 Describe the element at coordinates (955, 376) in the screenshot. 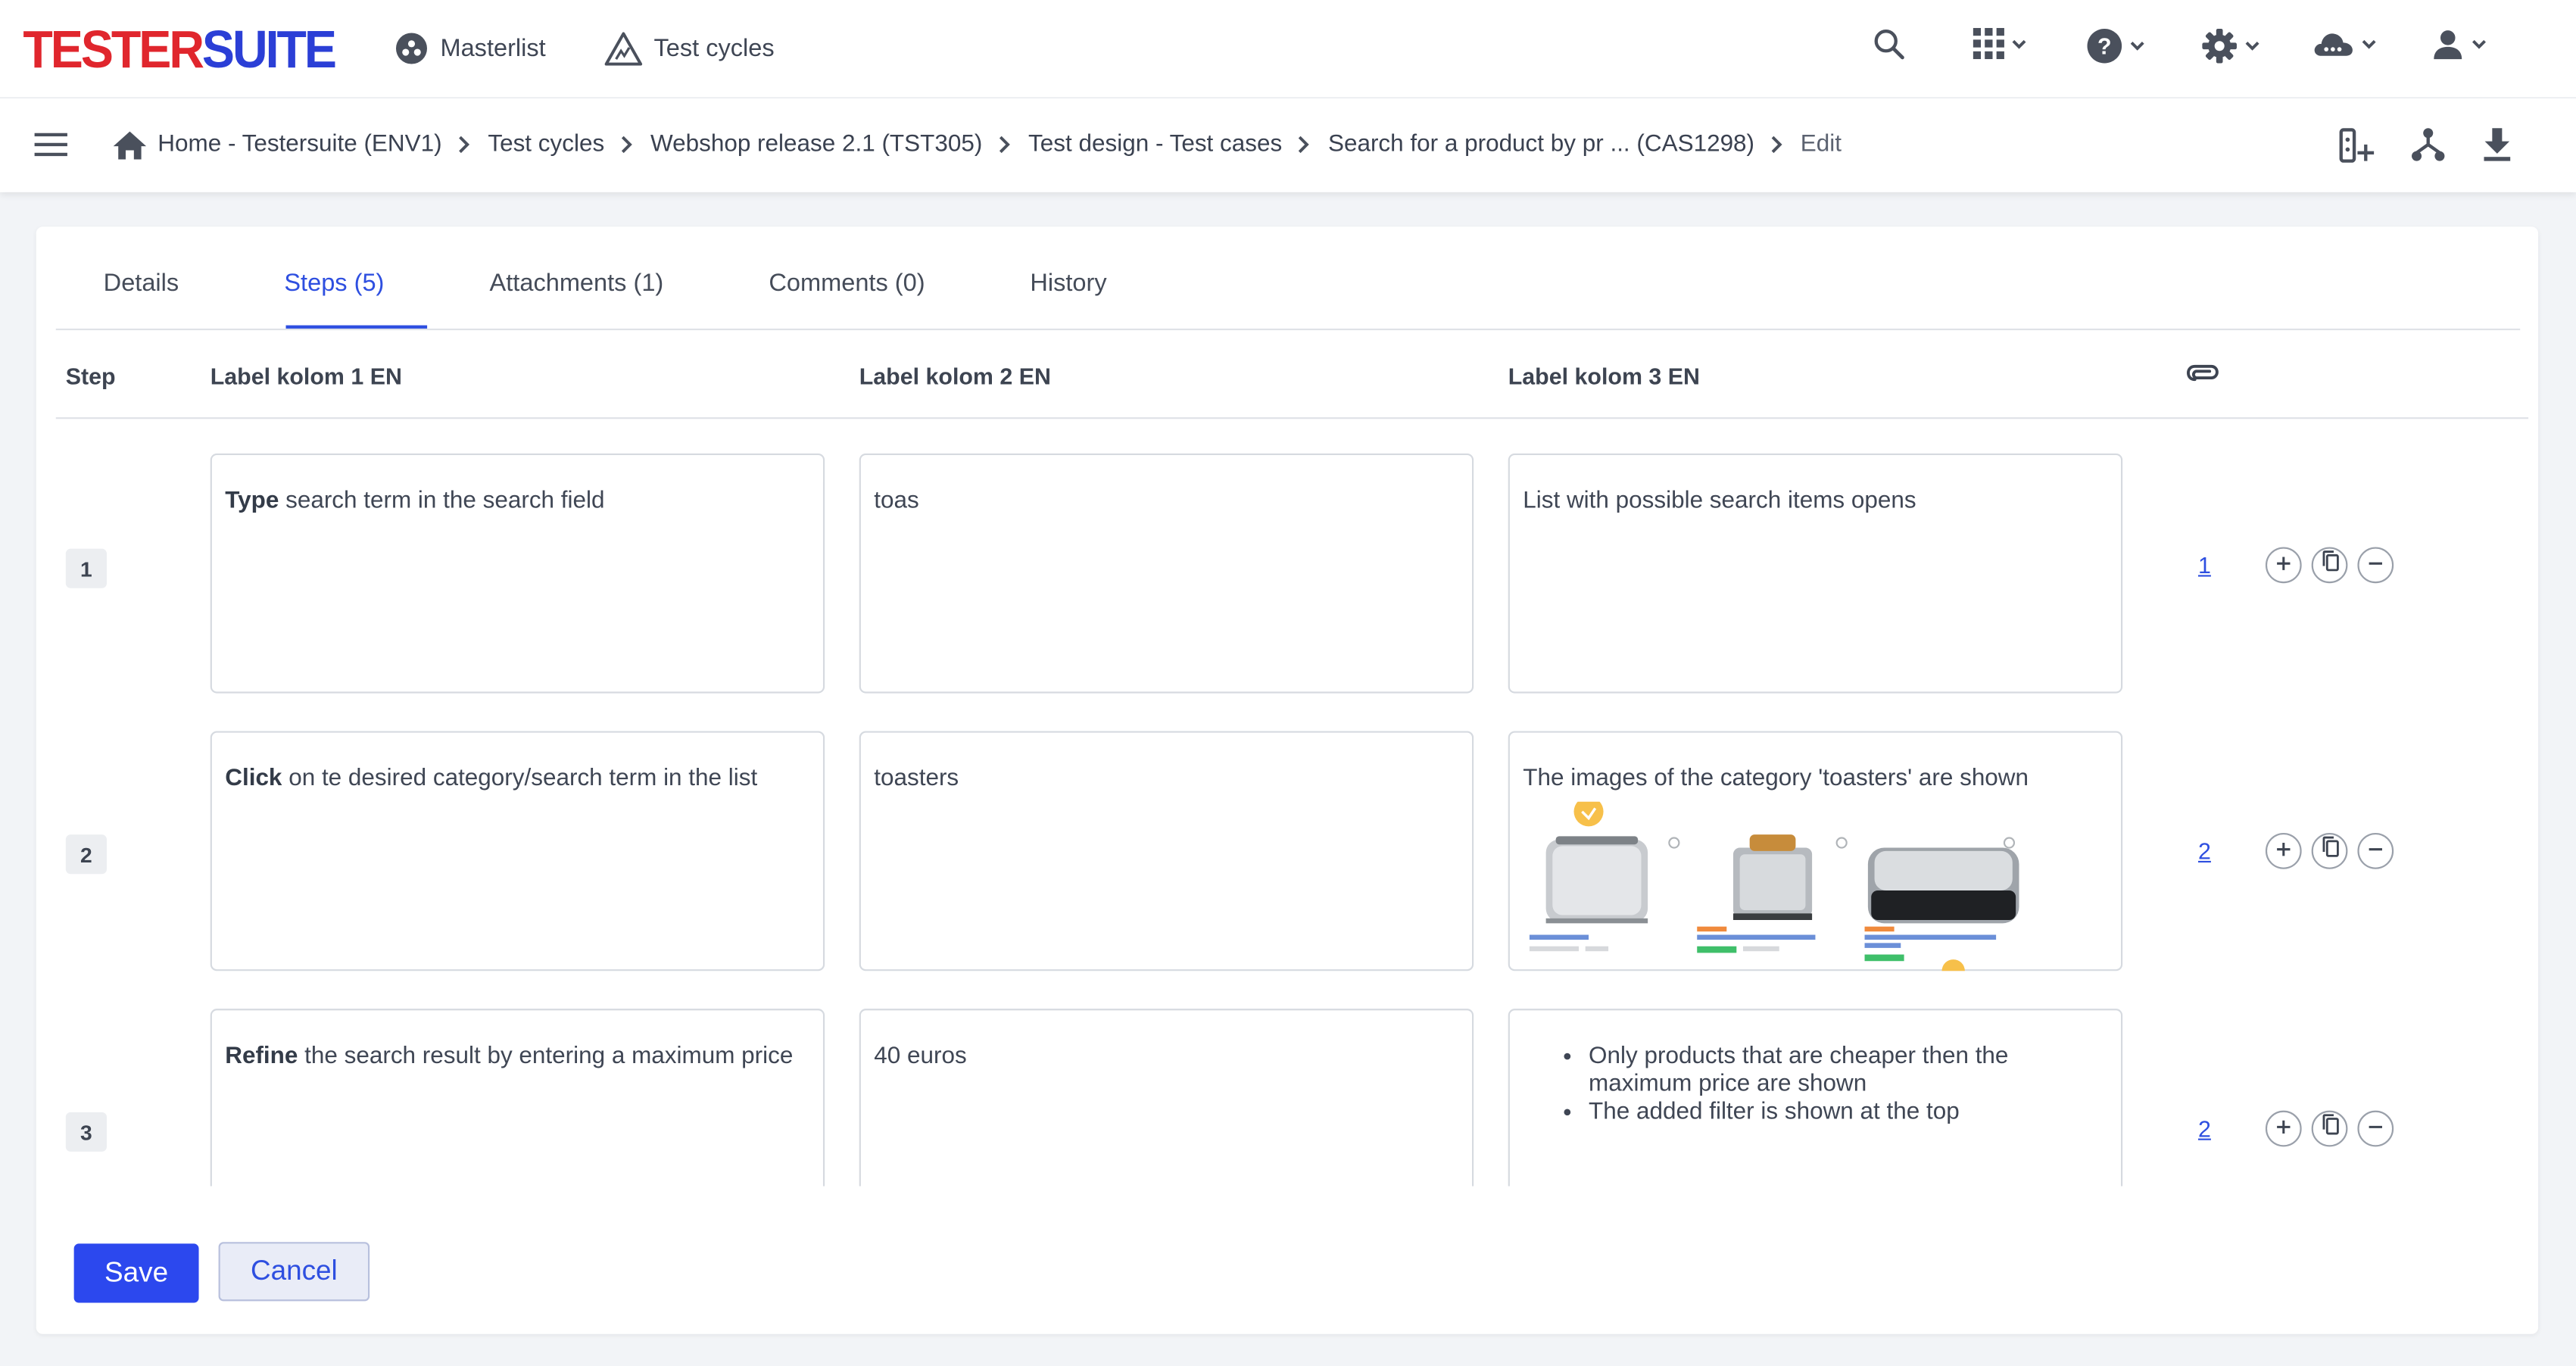

I see `column-header-col2: Label kolom 2 EN` at that location.